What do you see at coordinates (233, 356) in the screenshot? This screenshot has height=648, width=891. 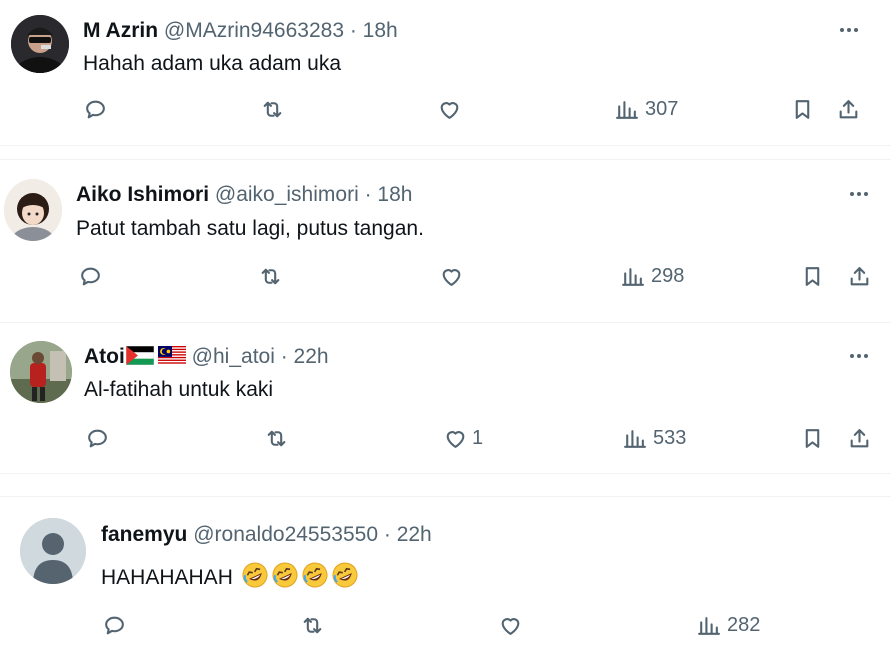 I see `user-handle: @hi_atoi` at bounding box center [233, 356].